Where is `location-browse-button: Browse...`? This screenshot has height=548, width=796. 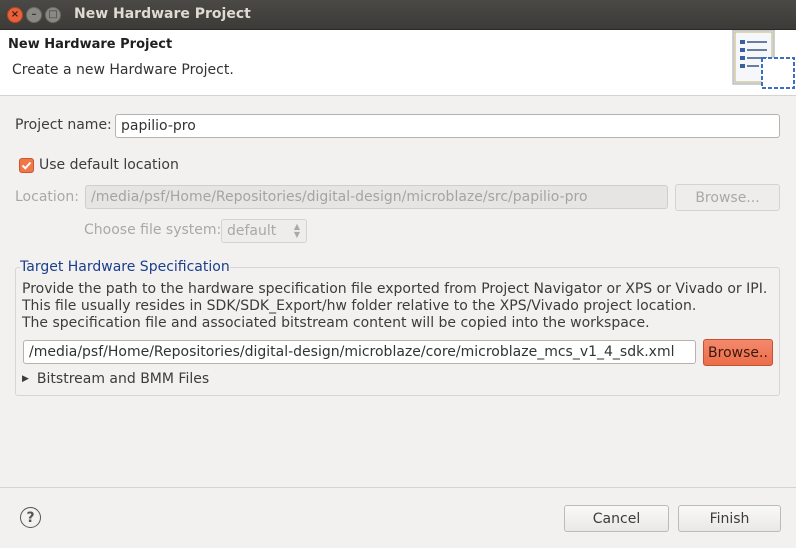 location-browse-button: Browse... is located at coordinates (727, 197).